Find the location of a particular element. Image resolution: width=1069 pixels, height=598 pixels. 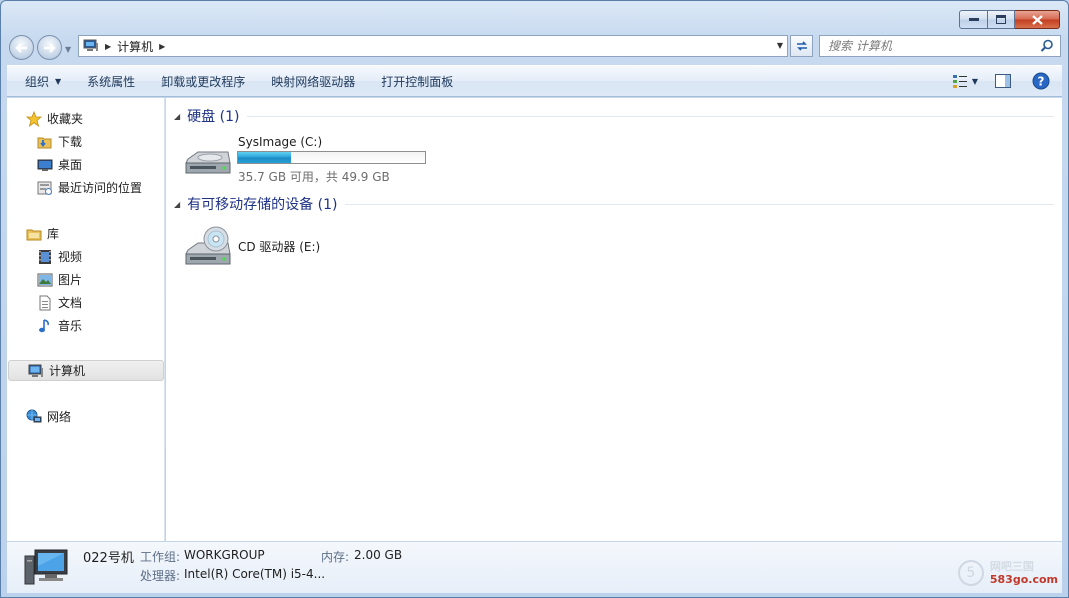

drive-e: CD 驱动器 (E:) is located at coordinates (274, 249).